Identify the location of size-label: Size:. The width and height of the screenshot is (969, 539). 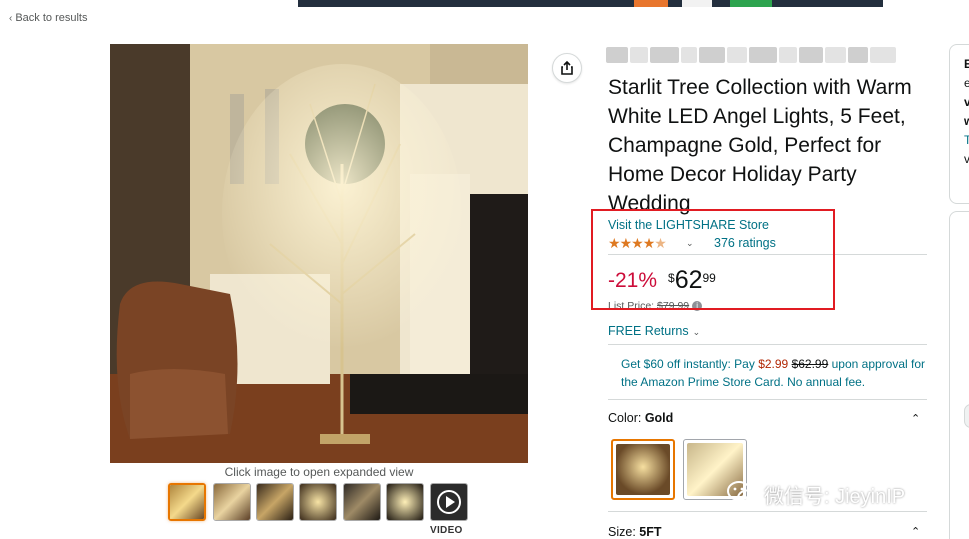
(624, 532).